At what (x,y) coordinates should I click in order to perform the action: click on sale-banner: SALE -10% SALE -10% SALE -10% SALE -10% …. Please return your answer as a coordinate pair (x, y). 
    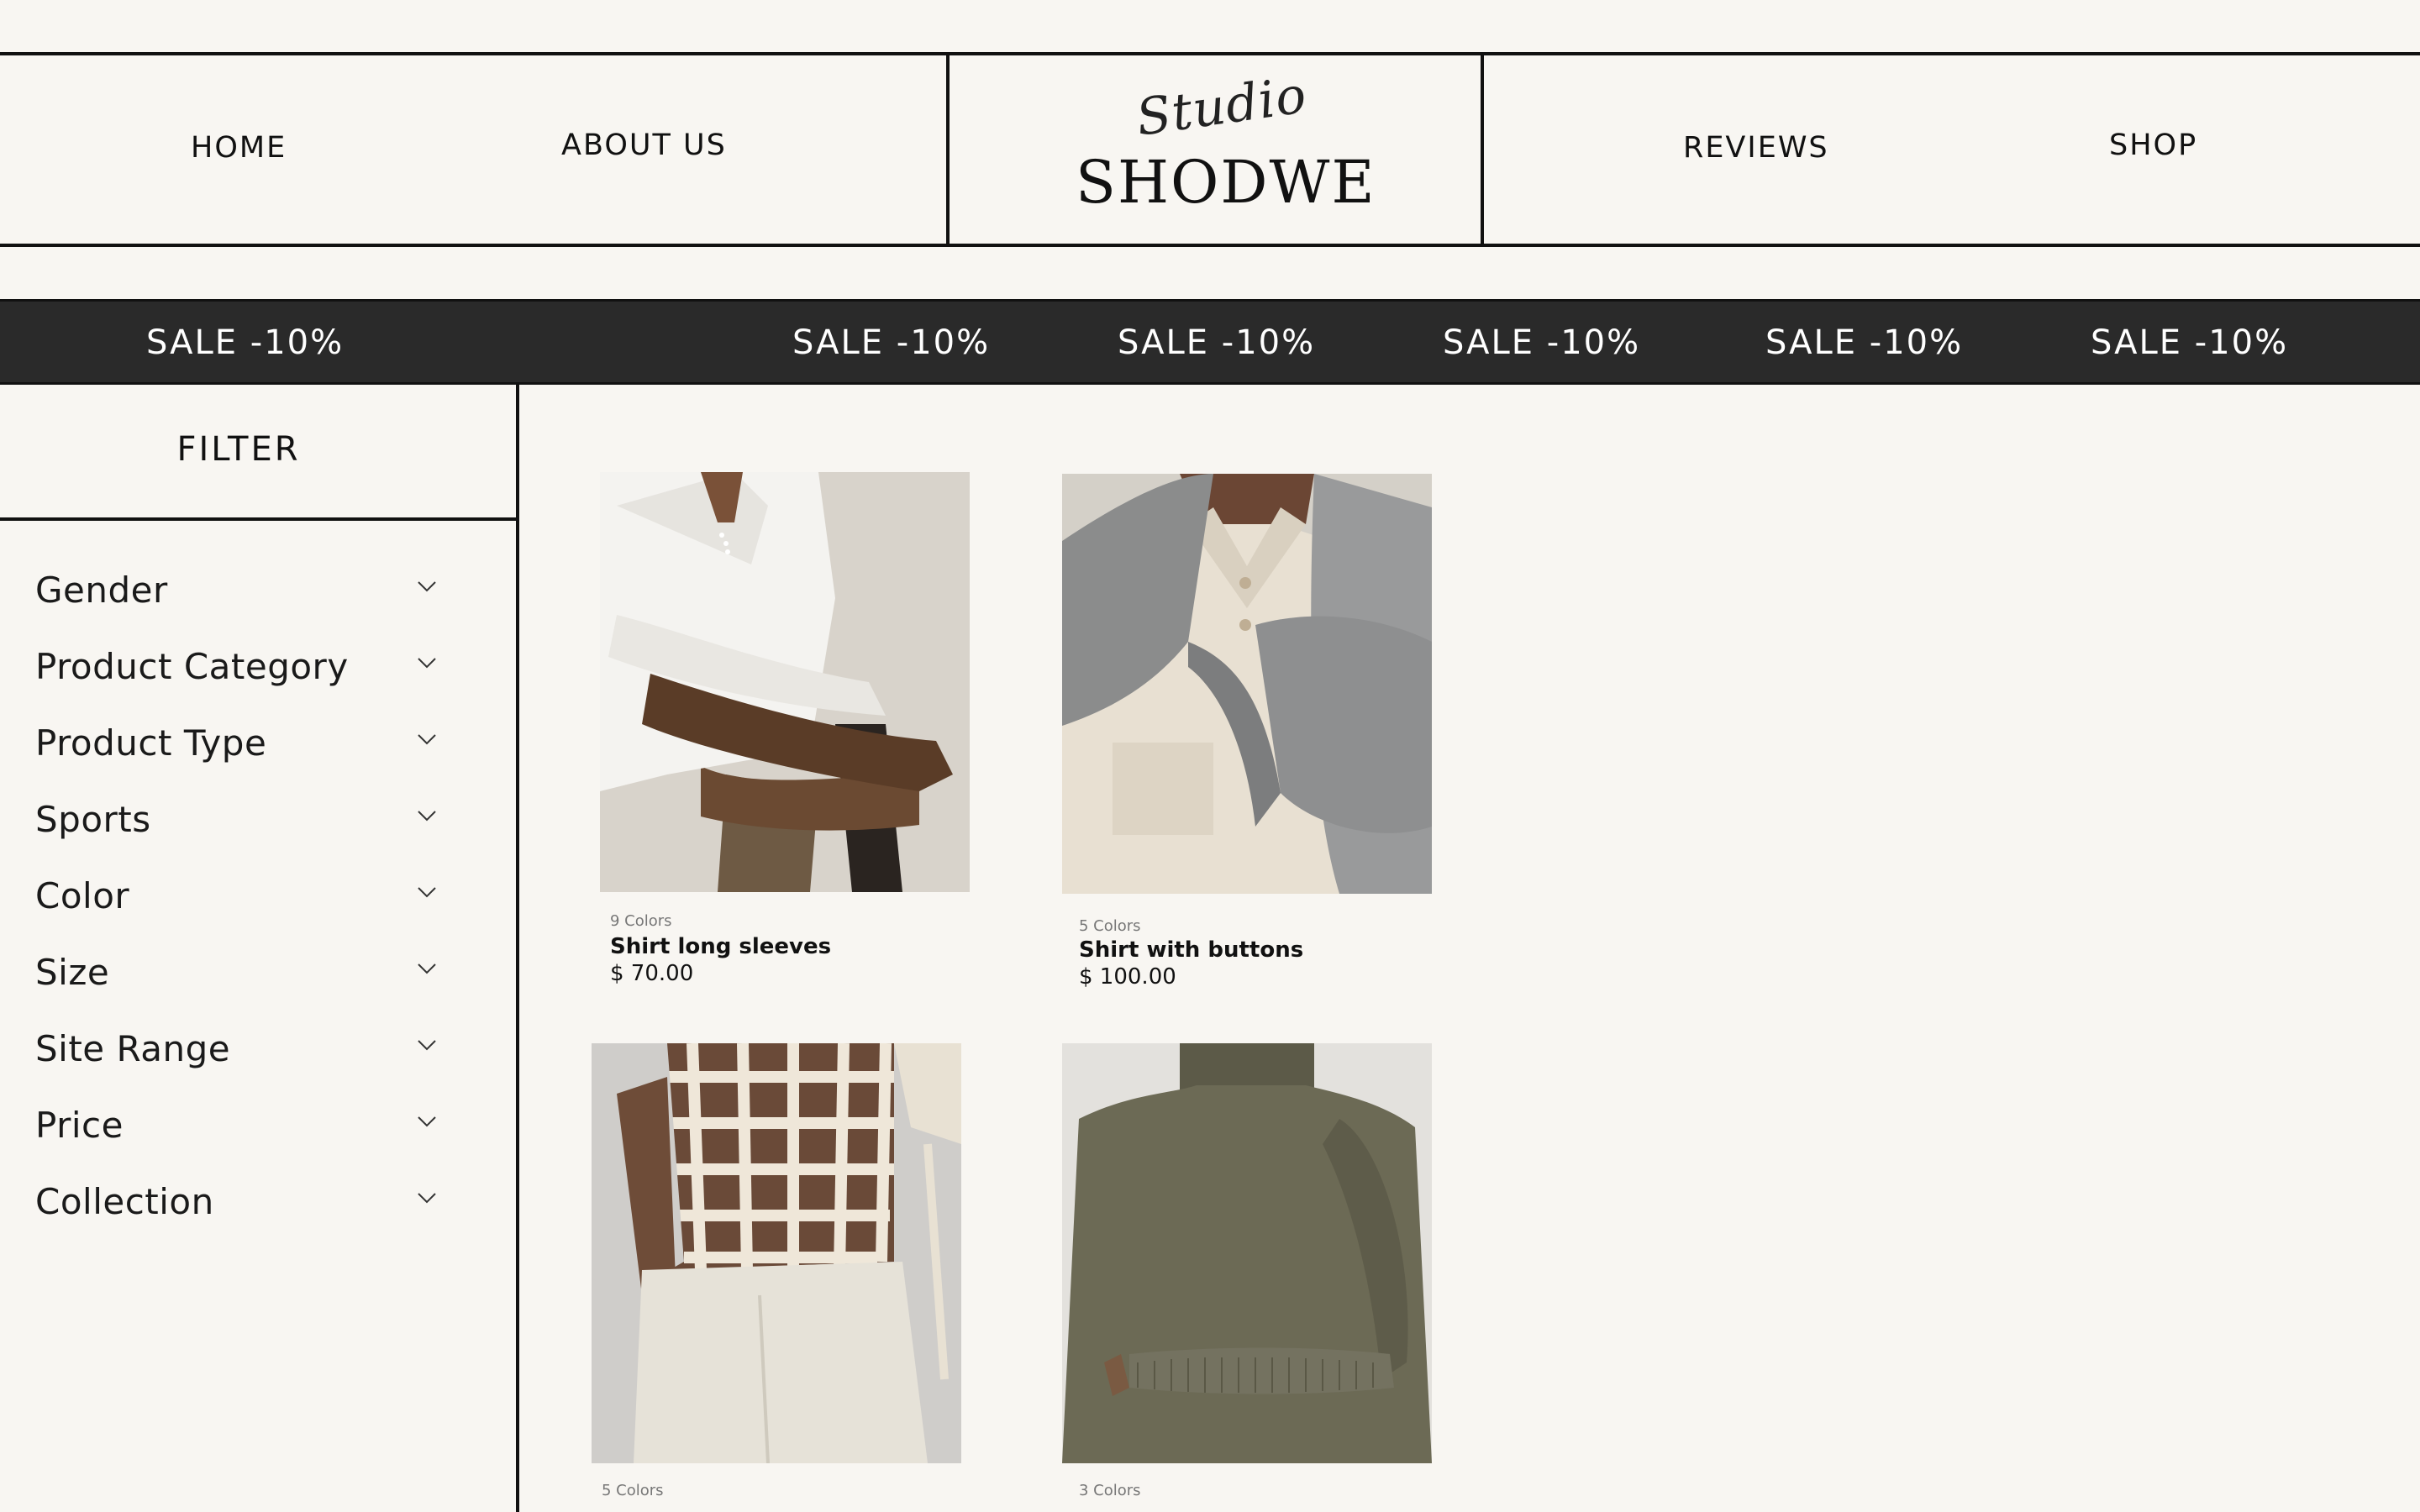
    Looking at the image, I should click on (1210, 342).